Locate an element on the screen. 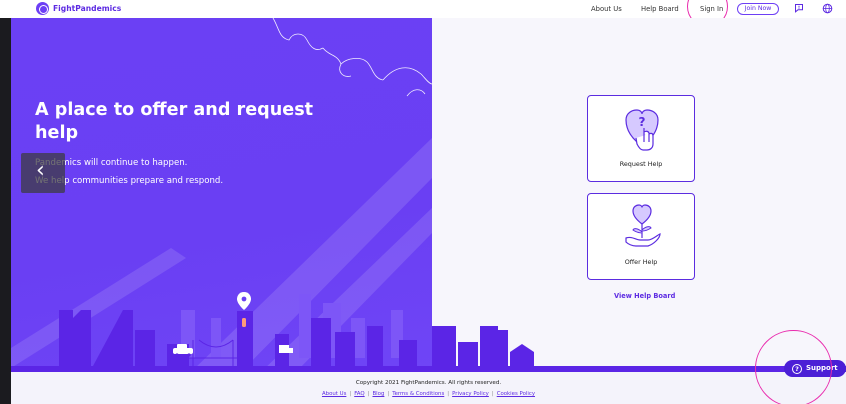  footer-link-terms: Terms & Conditions is located at coordinates (418, 394).